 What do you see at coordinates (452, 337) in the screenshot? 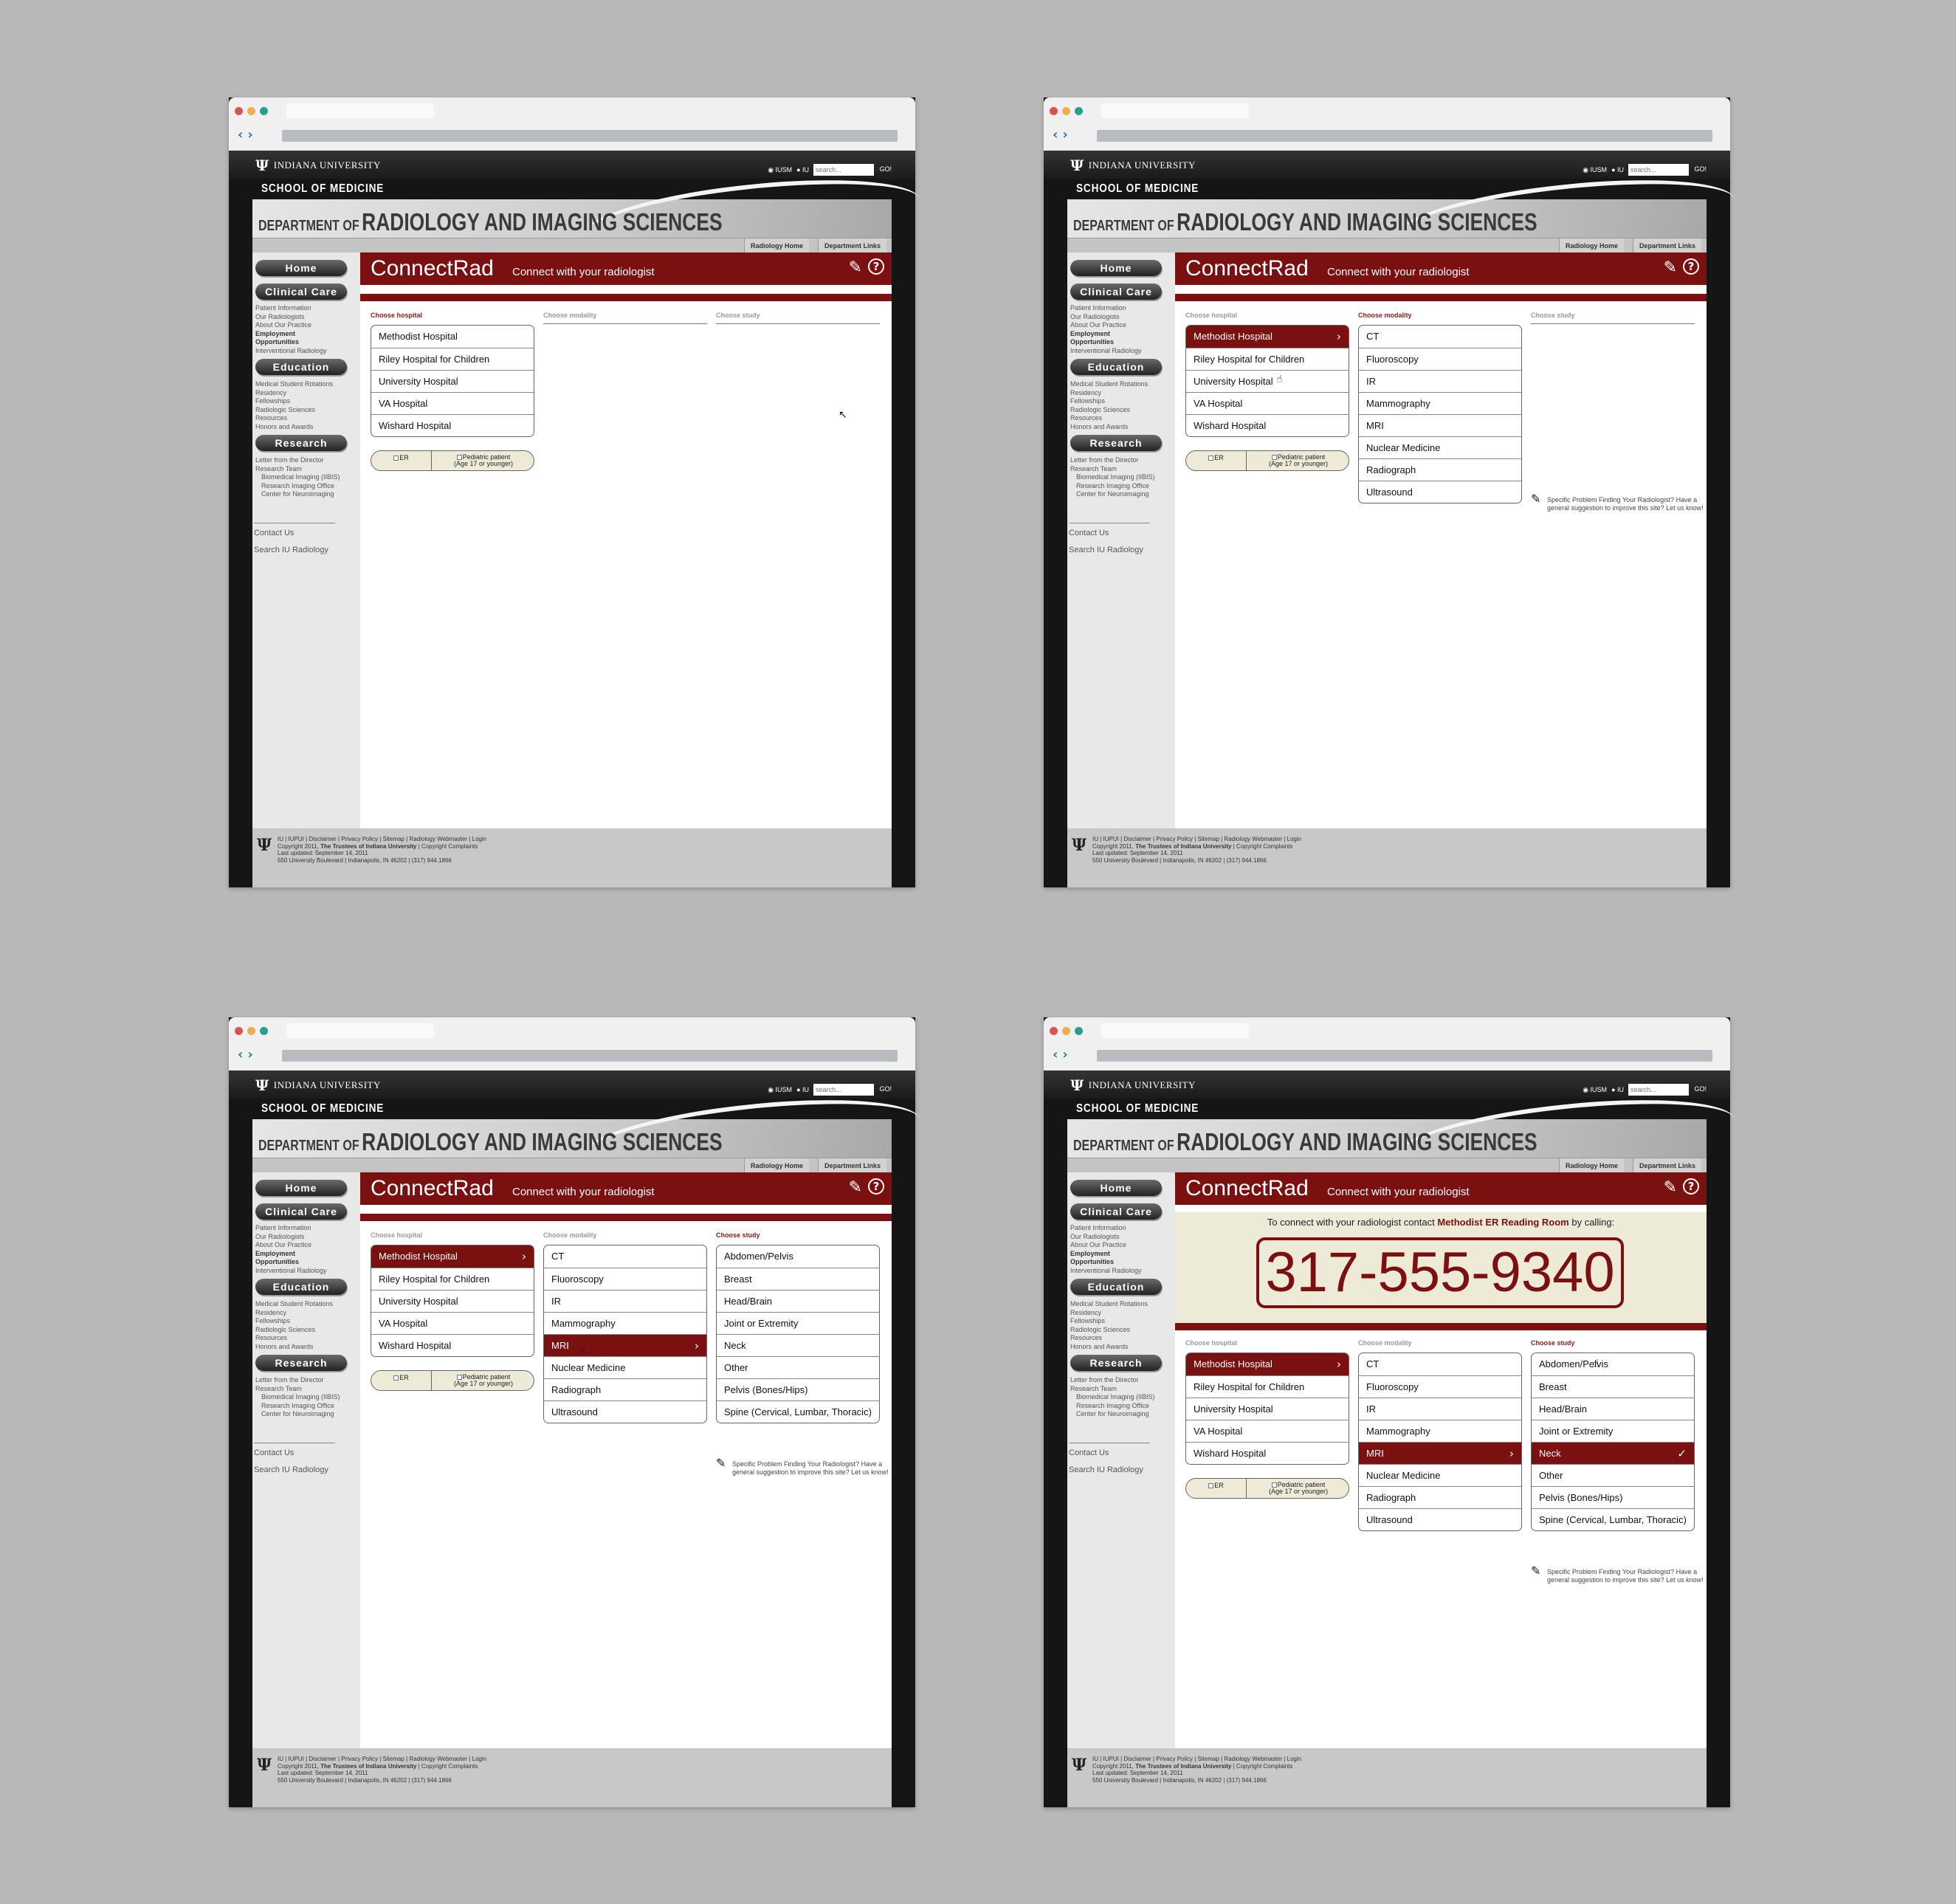
I see `hospital-option: Methodist Hospital` at bounding box center [452, 337].